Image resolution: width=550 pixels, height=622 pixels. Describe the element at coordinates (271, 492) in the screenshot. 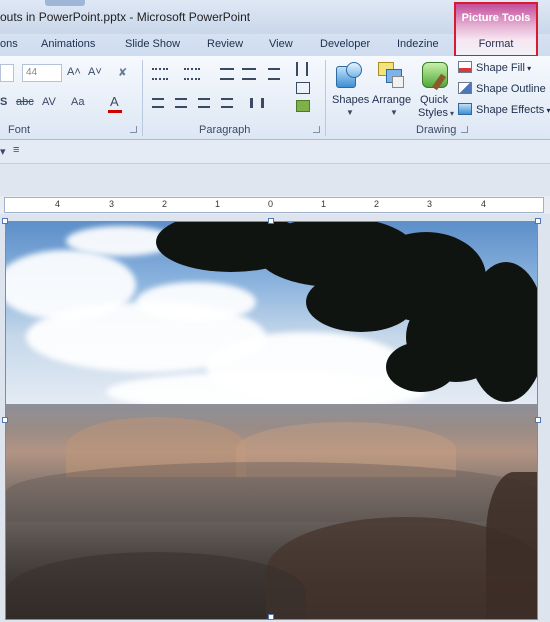

I see `canyon-ridge` at that location.